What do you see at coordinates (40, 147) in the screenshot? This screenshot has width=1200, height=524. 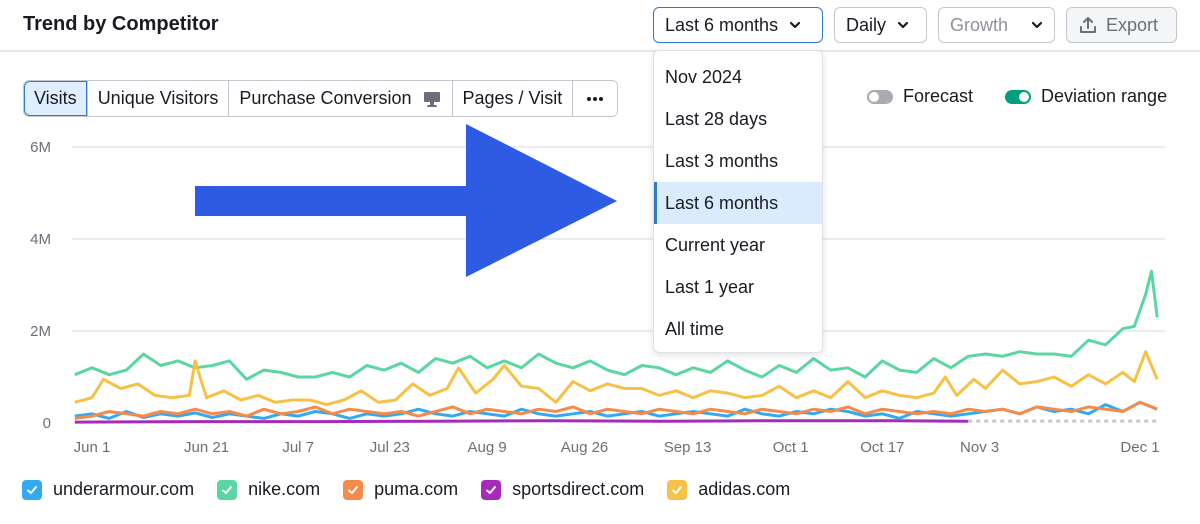 I see `y-tick-label: 6M` at bounding box center [40, 147].